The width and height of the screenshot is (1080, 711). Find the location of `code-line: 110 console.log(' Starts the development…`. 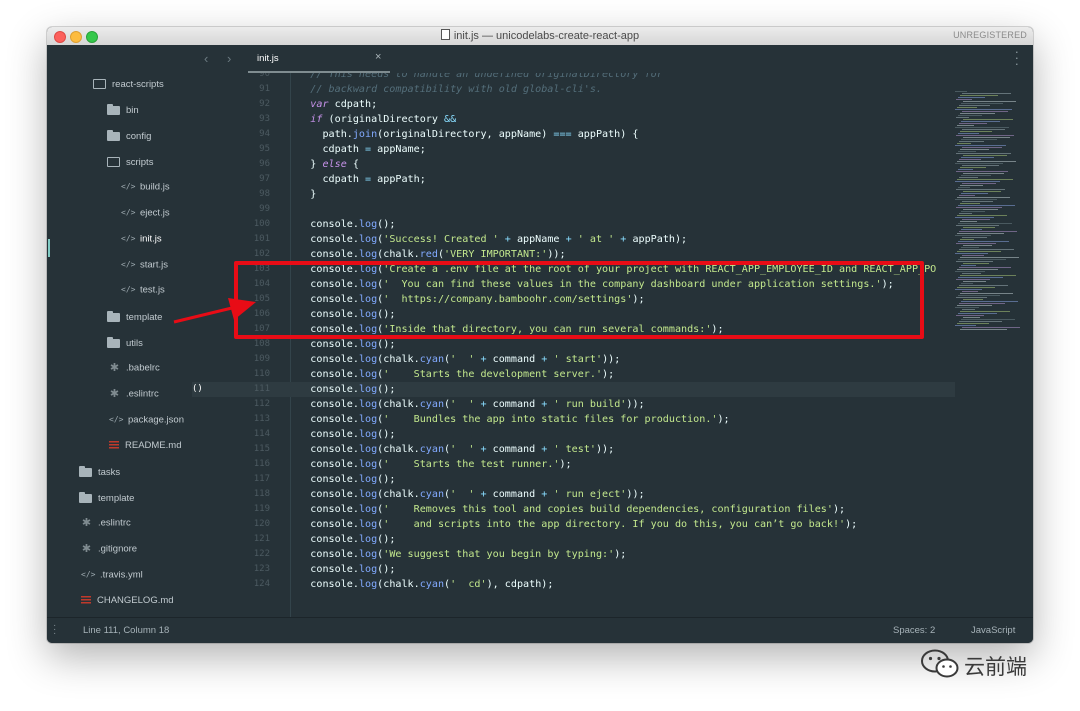

code-line: 110 console.log(' Starts the development… is located at coordinates (573, 374).